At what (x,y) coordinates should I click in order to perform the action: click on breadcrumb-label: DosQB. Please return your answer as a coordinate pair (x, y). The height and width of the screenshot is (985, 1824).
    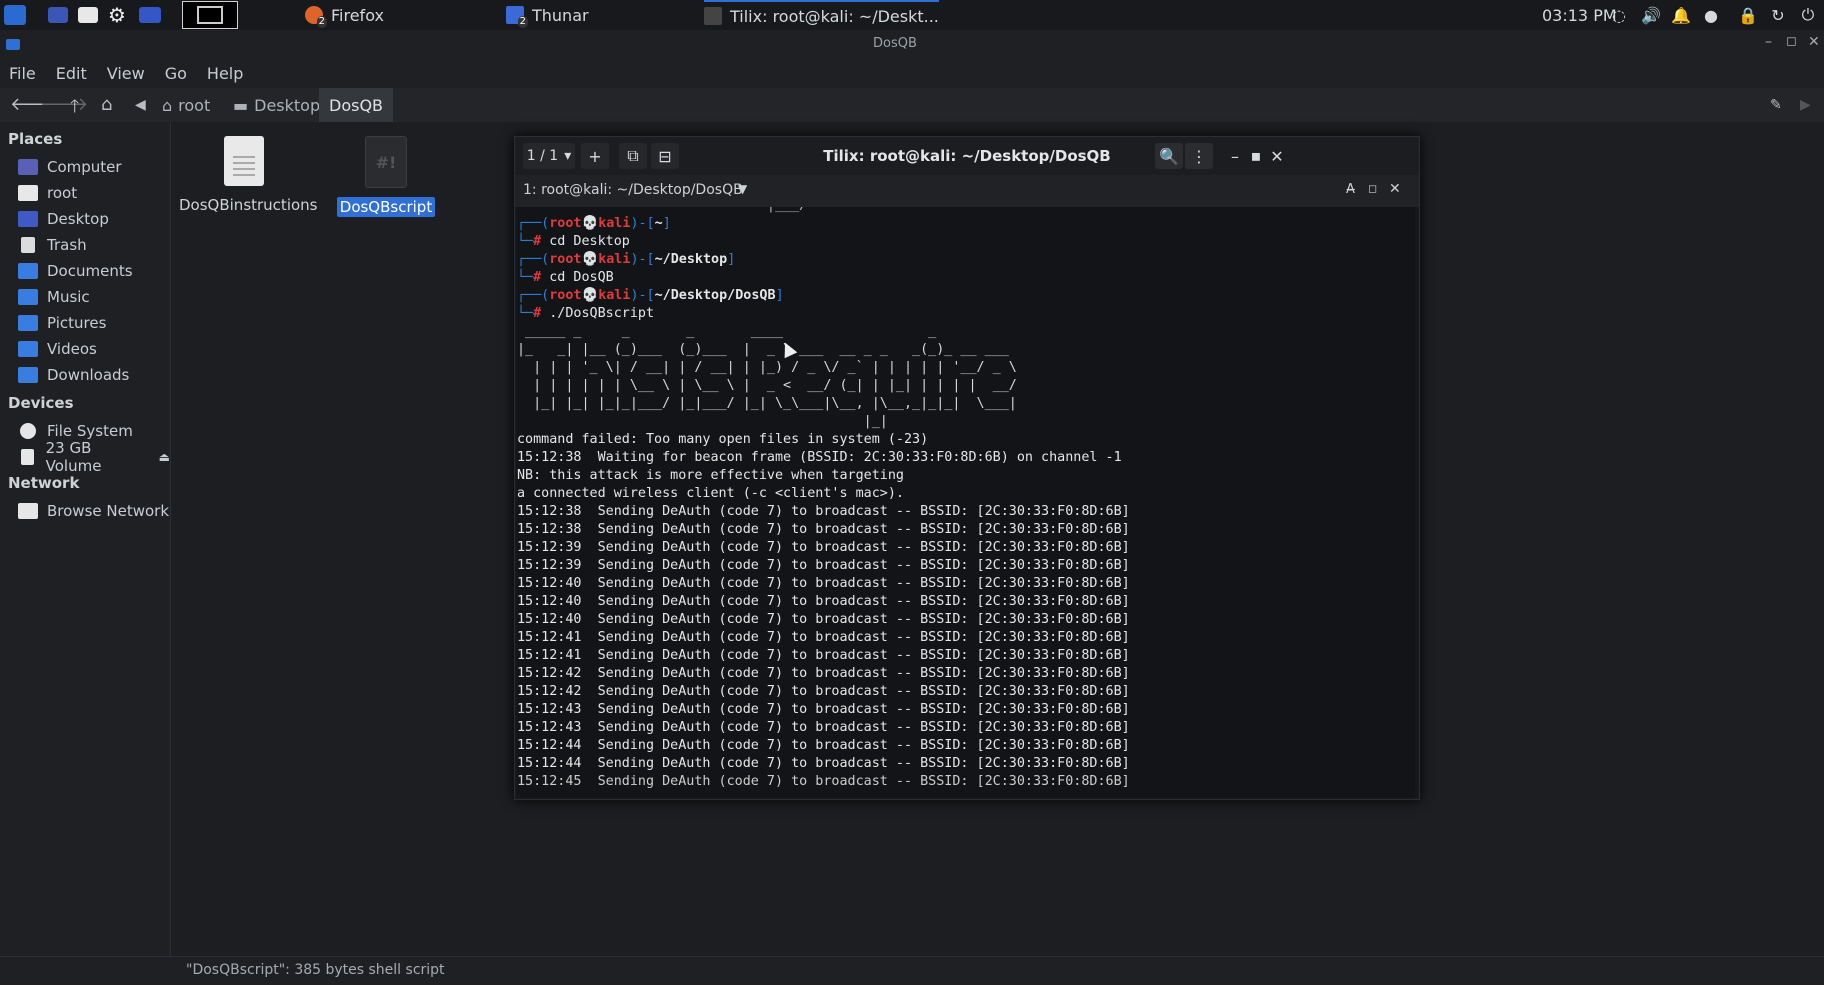
    Looking at the image, I should click on (356, 105).